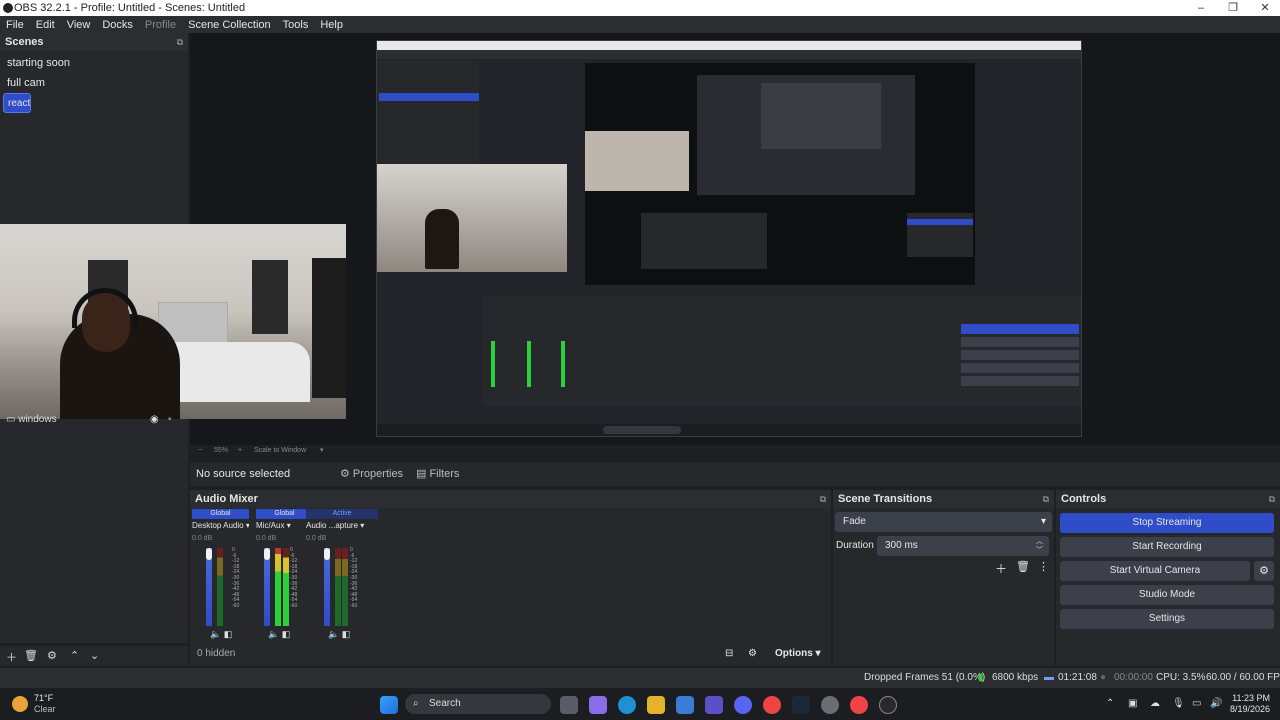 This screenshot has width=1280, height=720. What do you see at coordinates (1201, 8) in the screenshot?
I see `minimize-button: –` at bounding box center [1201, 8].